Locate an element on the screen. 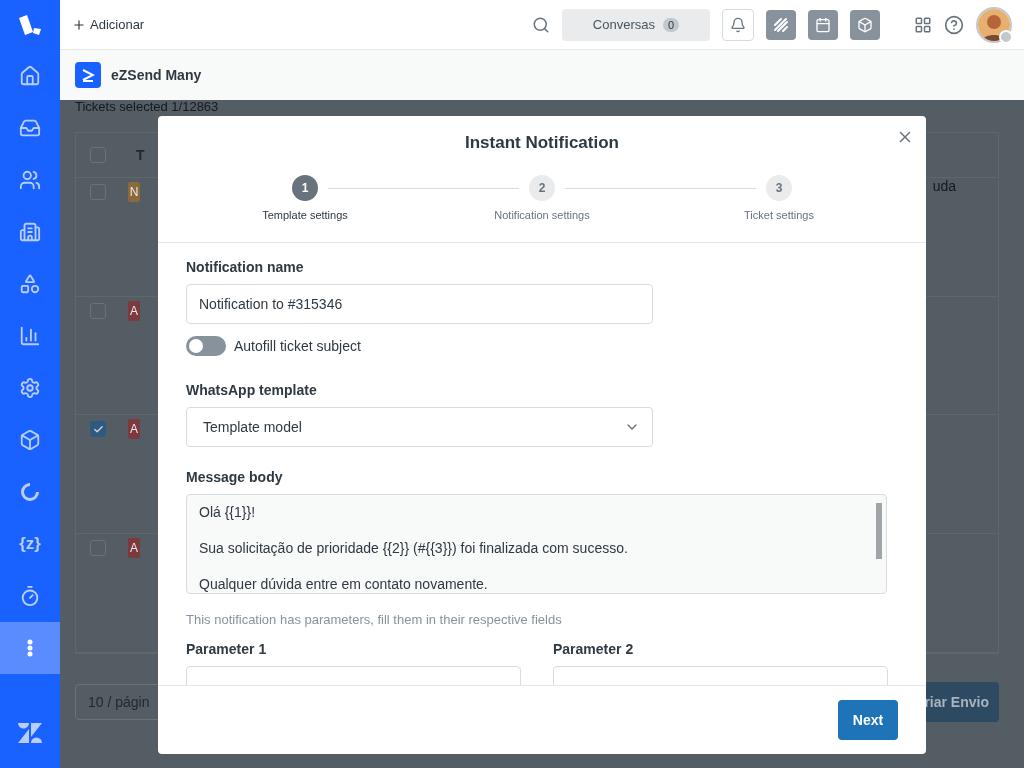 The width and height of the screenshot is (1024, 768). avatar is located at coordinates (994, 24).